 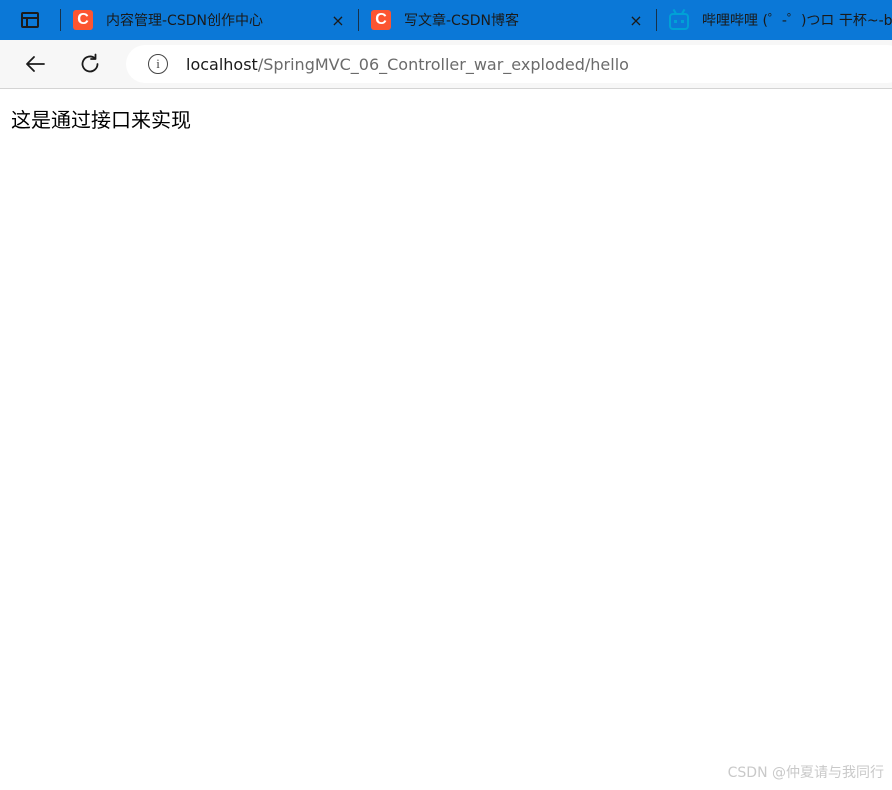 I want to click on tab-title: 哔哩哔哩 (゜-゜)つロ 干杯~-bilibili, so click(x=797, y=21).